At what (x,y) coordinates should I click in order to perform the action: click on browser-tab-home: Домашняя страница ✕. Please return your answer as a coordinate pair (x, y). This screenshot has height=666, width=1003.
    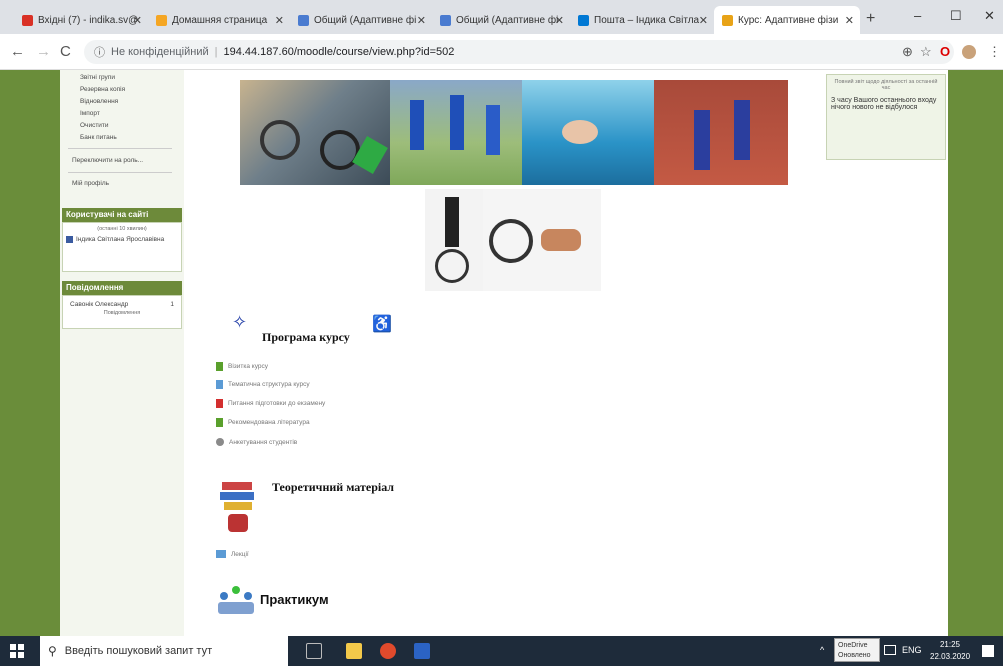
    Looking at the image, I should click on (219, 20).